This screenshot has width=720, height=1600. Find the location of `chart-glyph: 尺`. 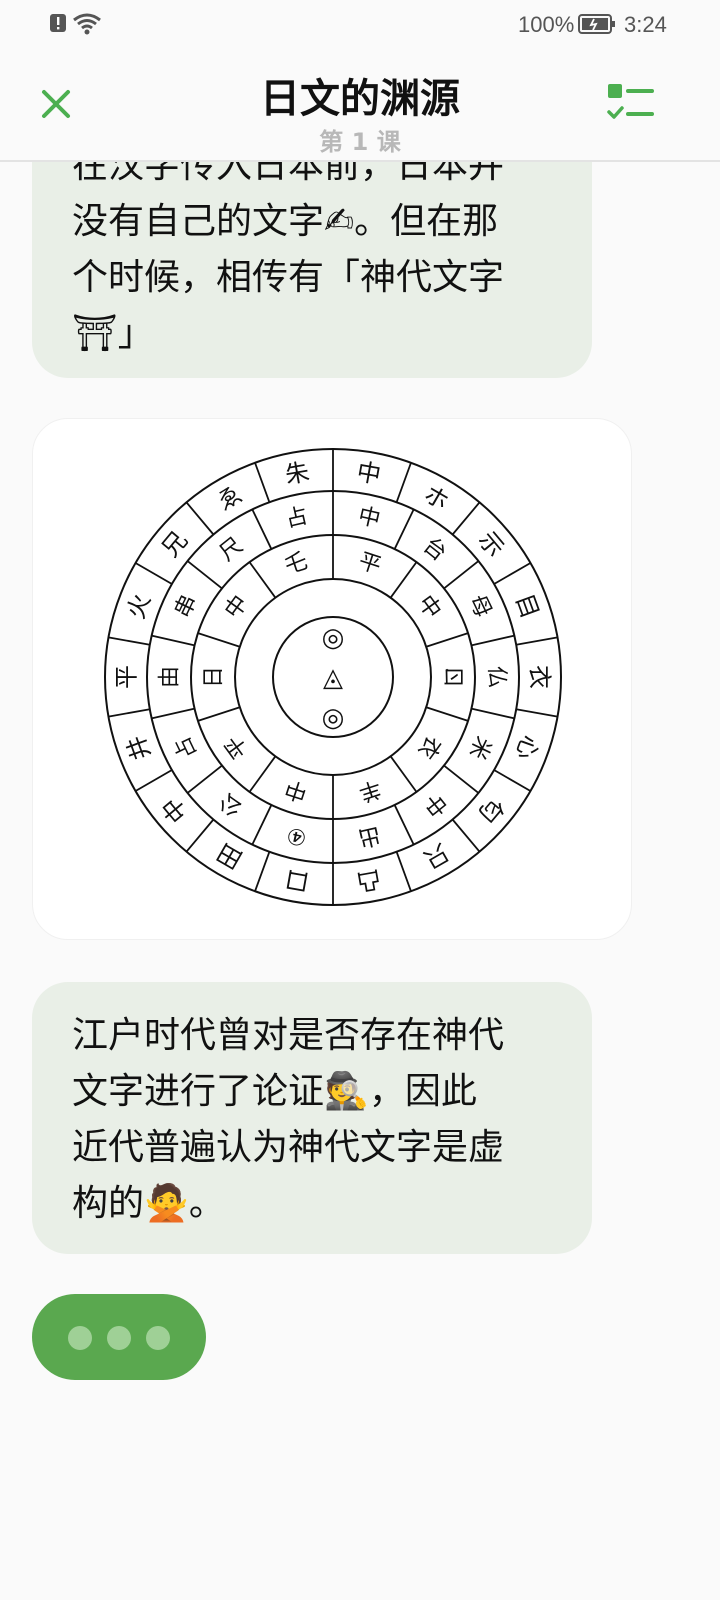

chart-glyph: 尺 is located at coordinates (231, 549).